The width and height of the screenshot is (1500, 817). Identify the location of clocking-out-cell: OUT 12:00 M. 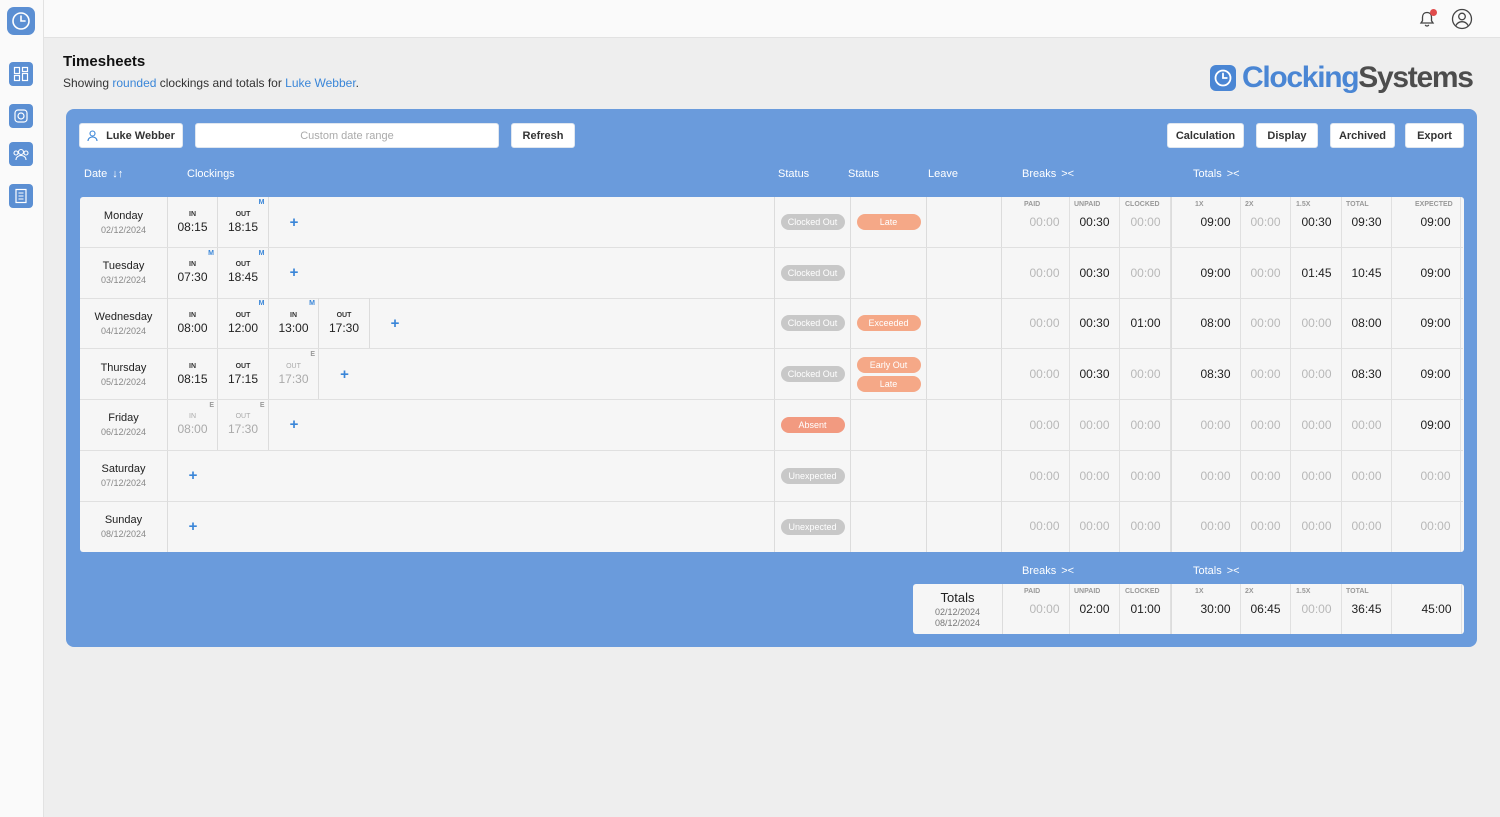
(244, 323).